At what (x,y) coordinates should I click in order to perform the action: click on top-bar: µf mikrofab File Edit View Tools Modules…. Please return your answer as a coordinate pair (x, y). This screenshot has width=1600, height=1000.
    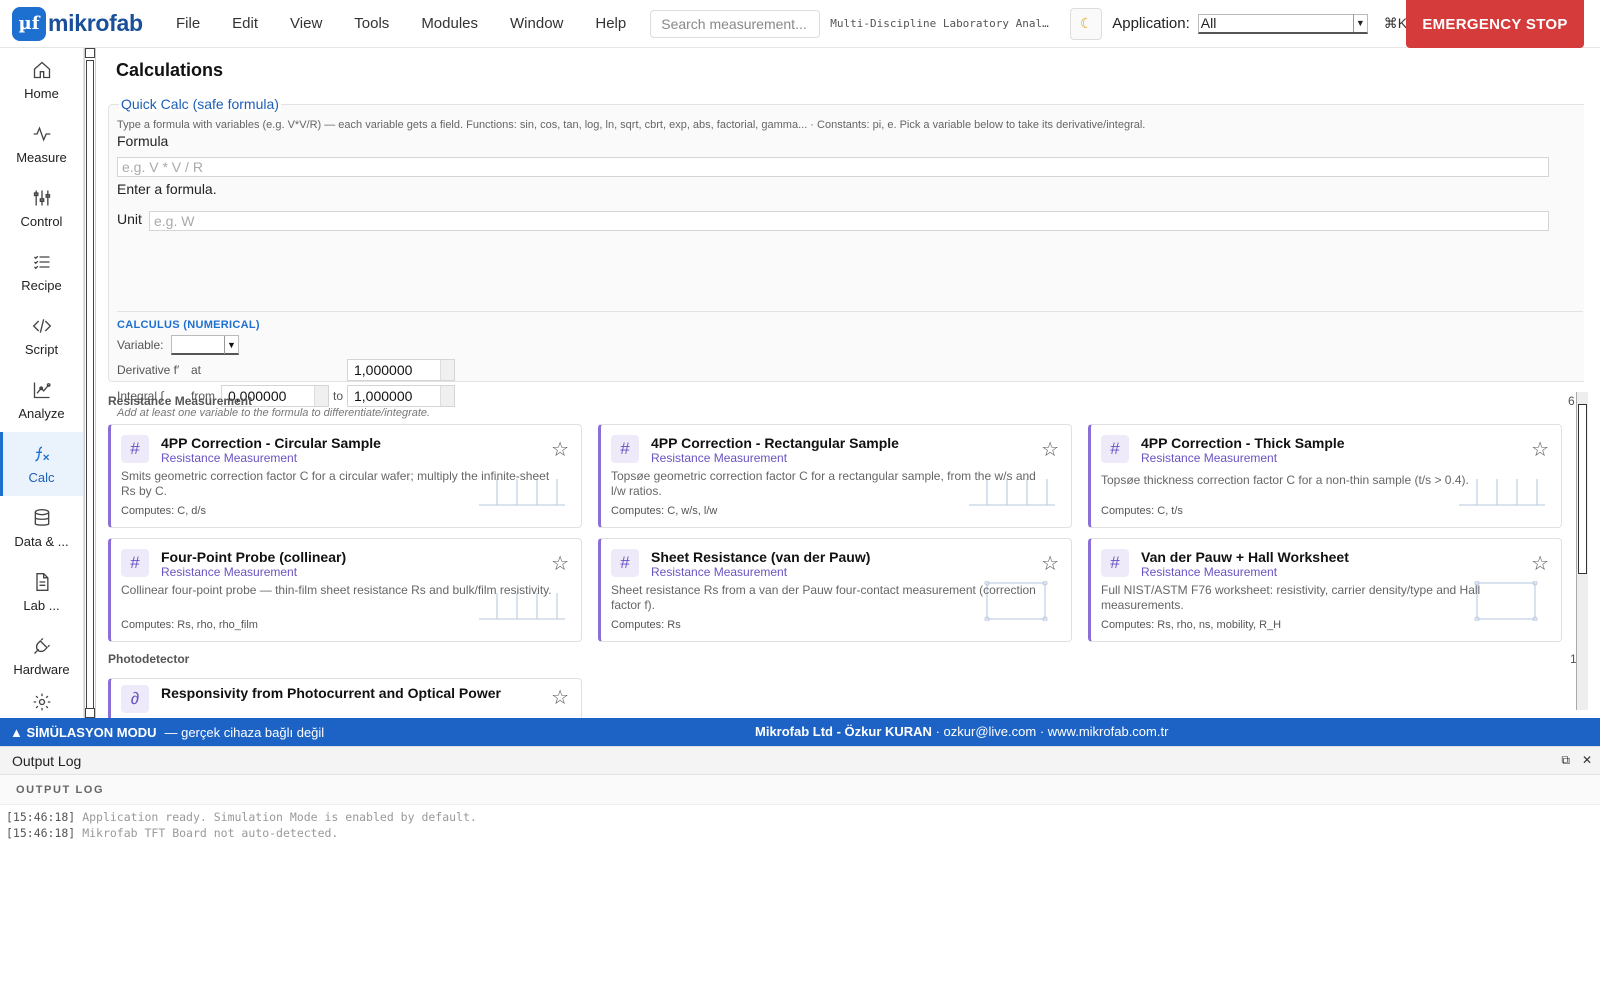
    Looking at the image, I should click on (800, 24).